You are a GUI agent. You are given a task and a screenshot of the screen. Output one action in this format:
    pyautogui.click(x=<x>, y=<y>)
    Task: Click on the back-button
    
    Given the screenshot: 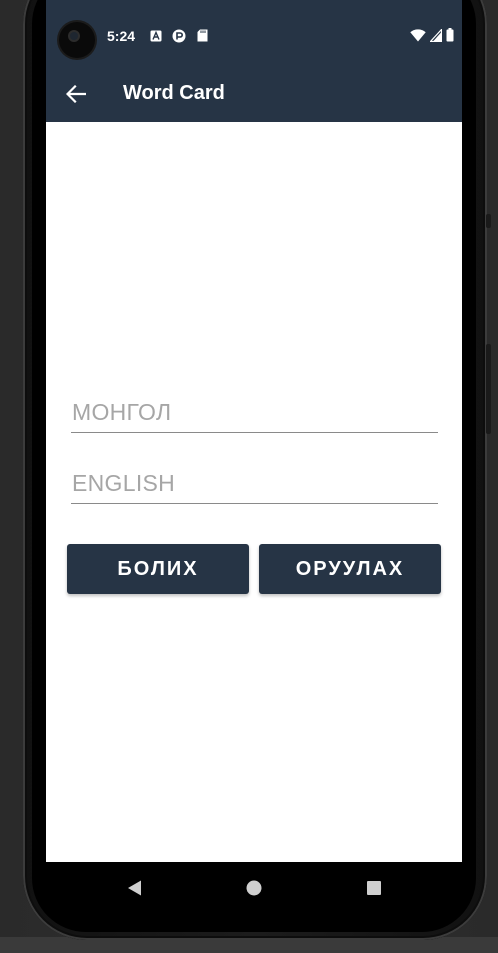 What is the action you would take?
    pyautogui.click(x=76, y=94)
    